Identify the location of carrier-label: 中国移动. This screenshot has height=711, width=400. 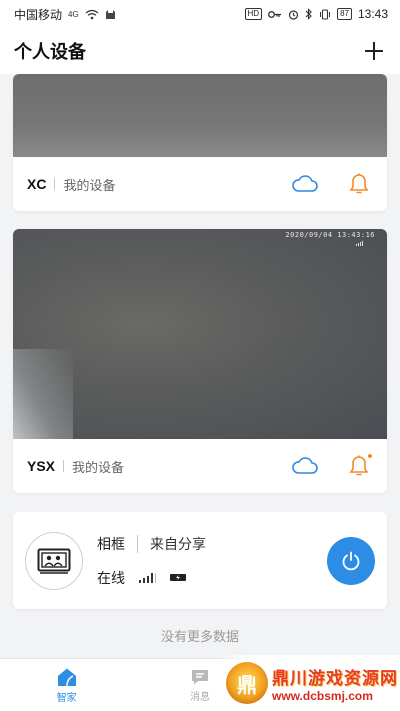
(38, 14).